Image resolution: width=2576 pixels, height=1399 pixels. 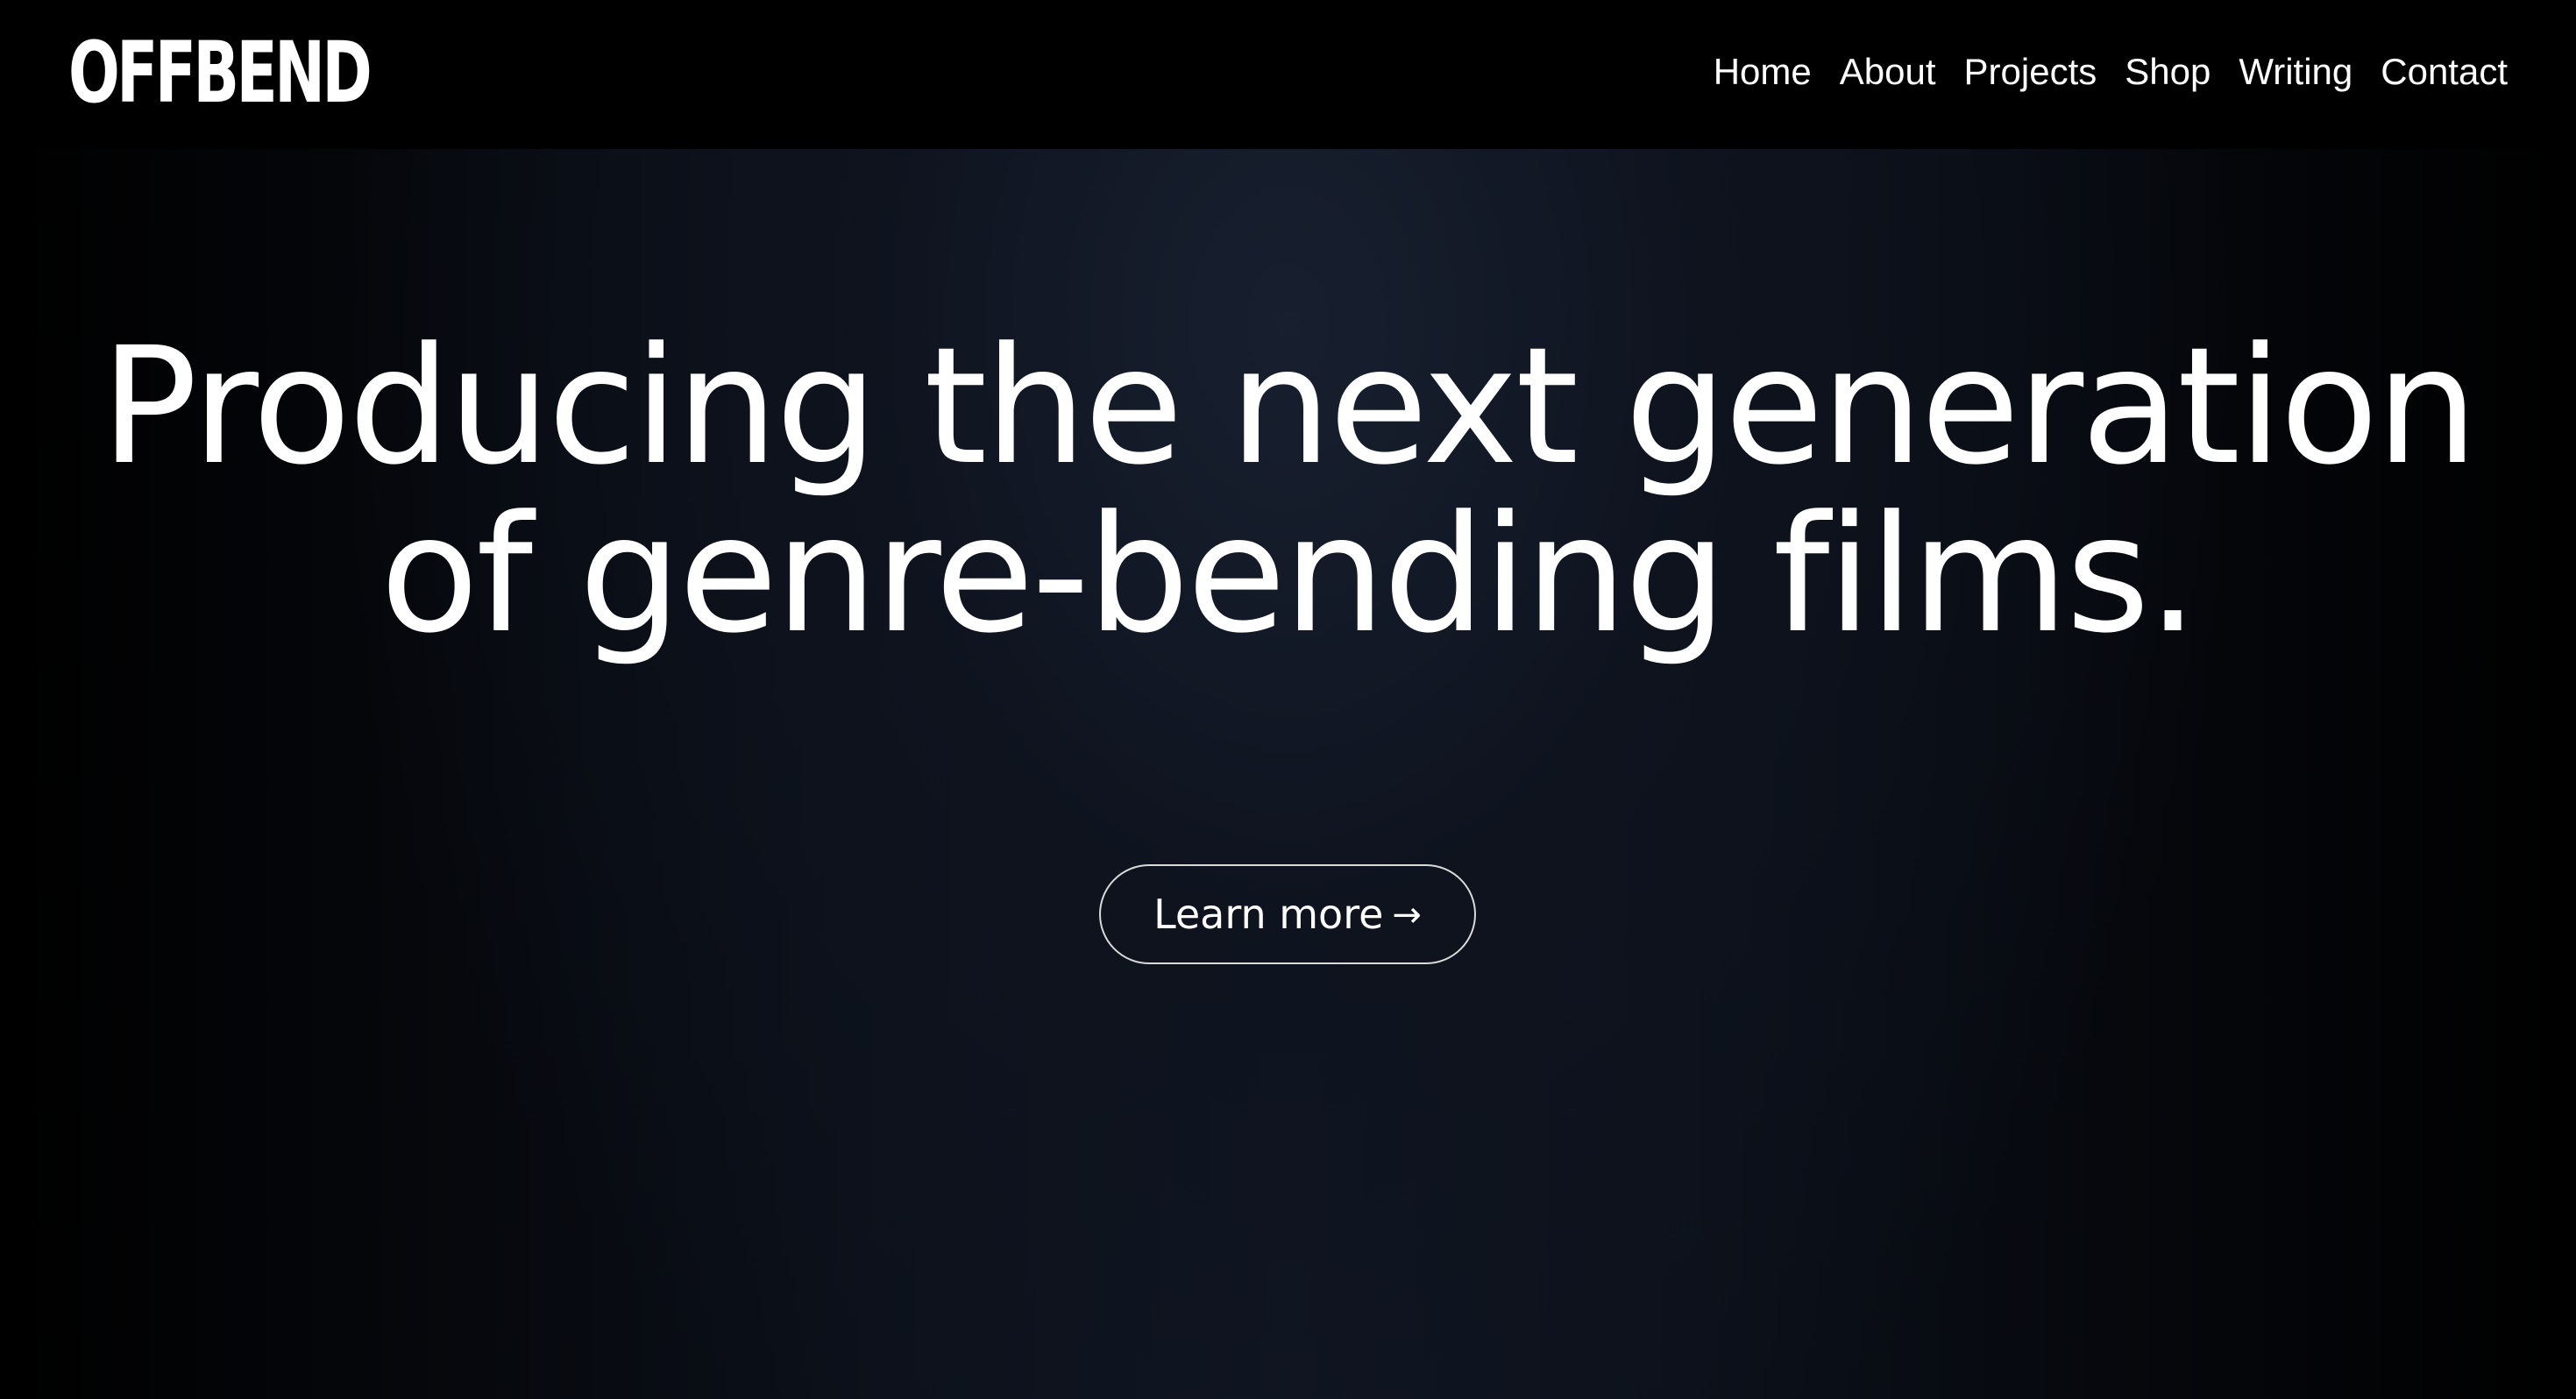 What do you see at coordinates (2168, 72) in the screenshot?
I see `nav-shop-link: Shop` at bounding box center [2168, 72].